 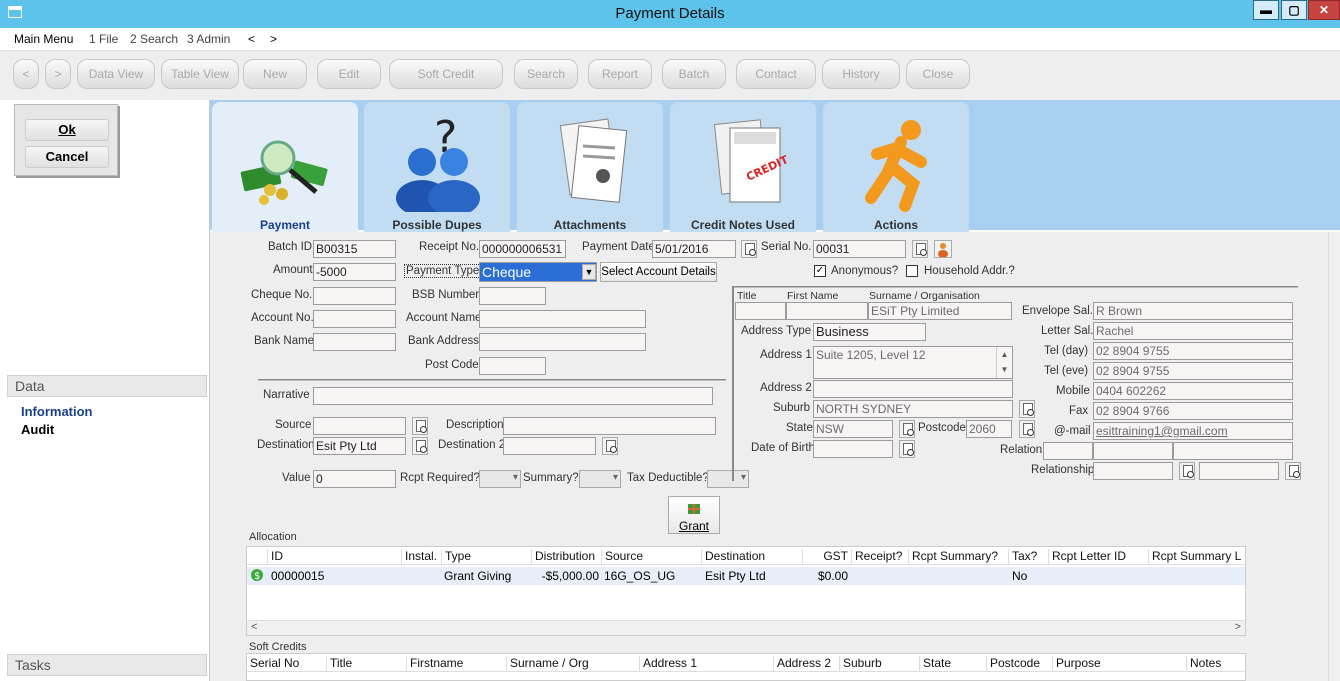 What do you see at coordinates (285, 167) in the screenshot?
I see `tab-payment: Payment` at bounding box center [285, 167].